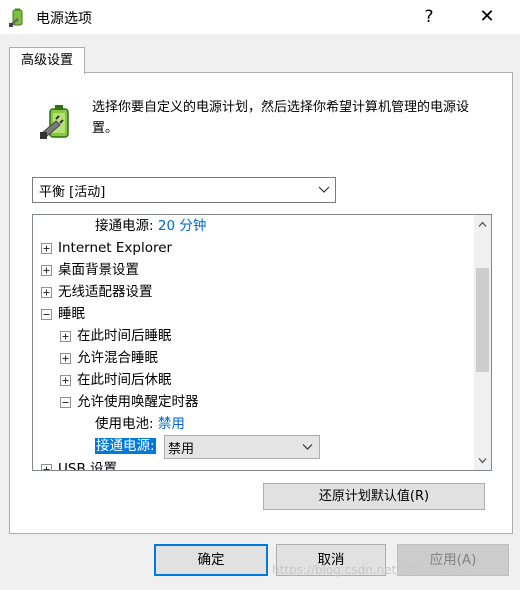 The image size is (520, 590). What do you see at coordinates (47, 60) in the screenshot?
I see `tab-advanced-settings: 高级设置` at bounding box center [47, 60].